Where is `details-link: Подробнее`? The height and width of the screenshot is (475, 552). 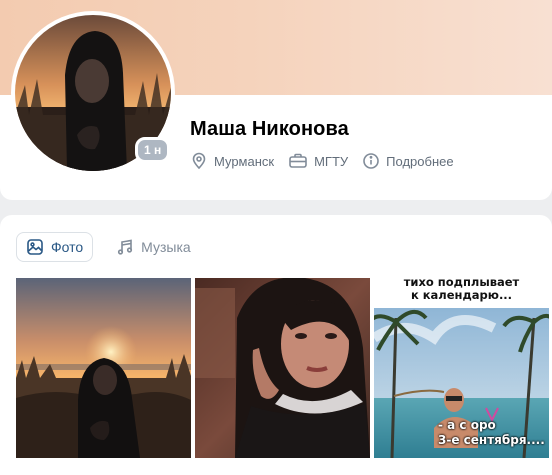 details-link: Подробнее is located at coordinates (408, 161).